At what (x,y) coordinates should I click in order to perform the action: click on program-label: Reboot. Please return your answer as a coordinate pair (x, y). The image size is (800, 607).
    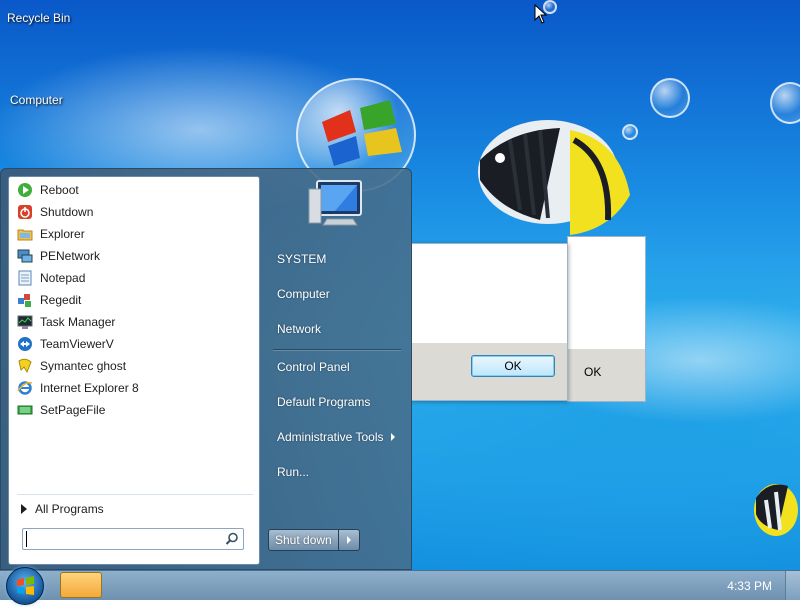
    Looking at the image, I should click on (59, 190).